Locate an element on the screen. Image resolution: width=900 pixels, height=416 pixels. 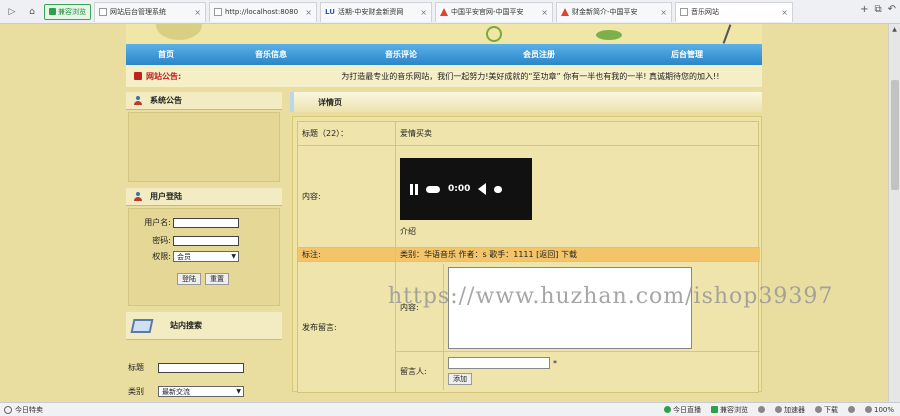
content-row: 内容: 0:00 介绍 is located at coordinates (529, 197).